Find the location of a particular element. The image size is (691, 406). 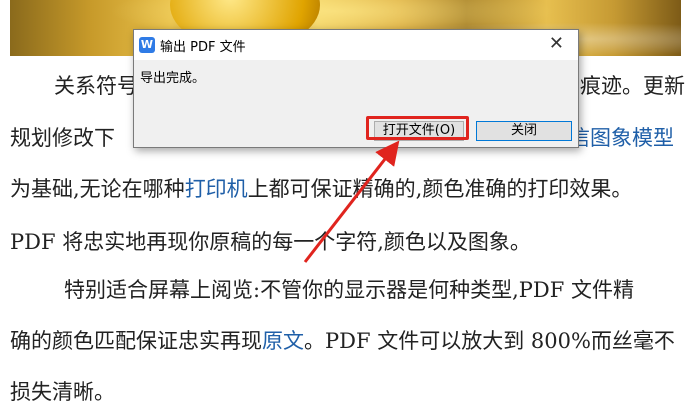

pointer-arrow is located at coordinates (351, 201).